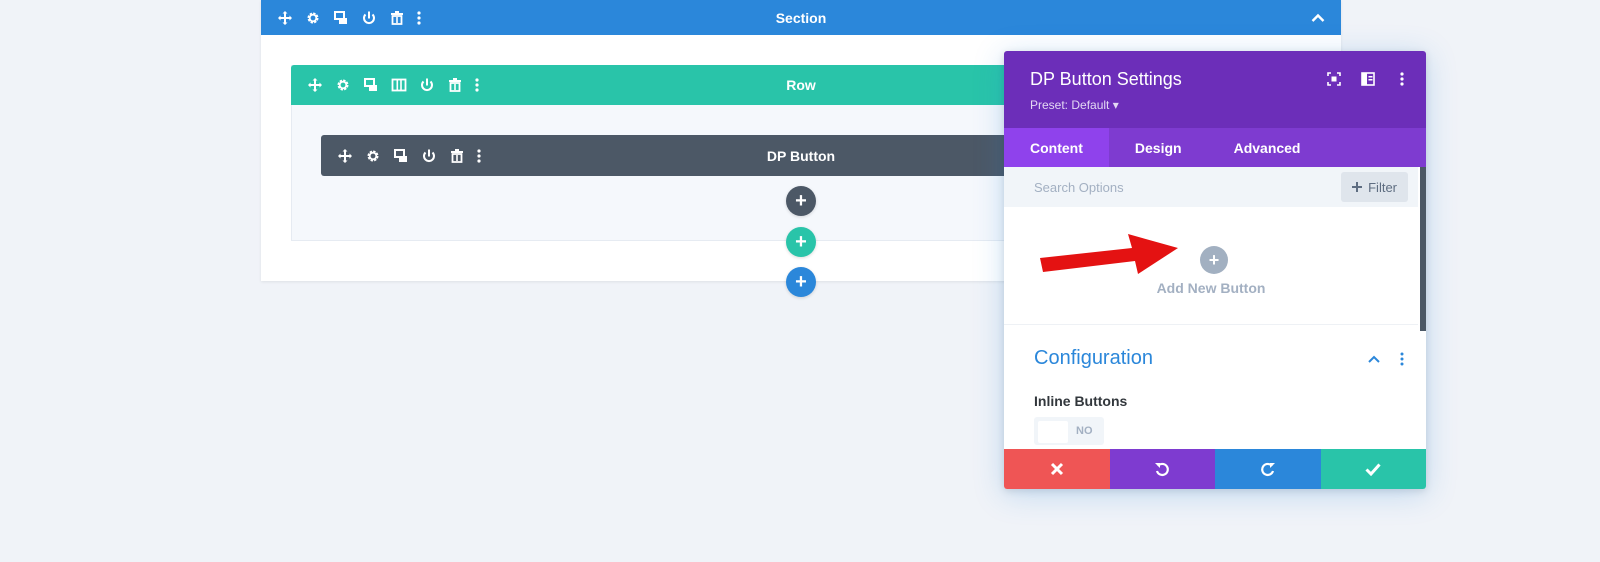 Image resolution: width=1600 pixels, height=562 pixels. What do you see at coordinates (1423, 249) in the screenshot?
I see `scrollbar` at bounding box center [1423, 249].